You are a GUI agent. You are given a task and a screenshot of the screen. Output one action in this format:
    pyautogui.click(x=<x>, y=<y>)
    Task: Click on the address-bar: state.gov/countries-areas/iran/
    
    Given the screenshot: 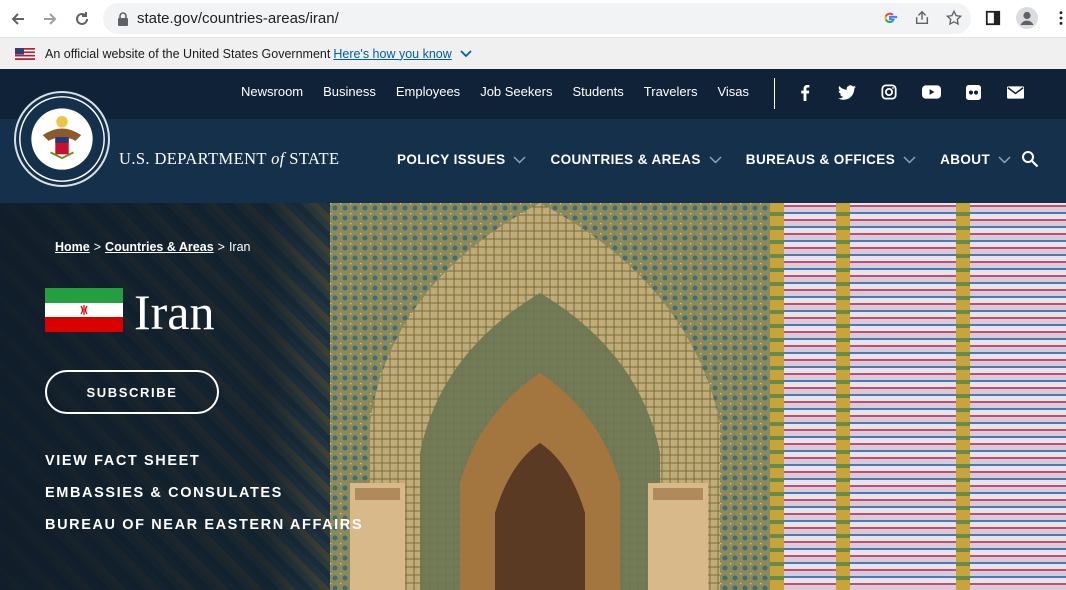 What is the action you would take?
    pyautogui.click(x=537, y=18)
    